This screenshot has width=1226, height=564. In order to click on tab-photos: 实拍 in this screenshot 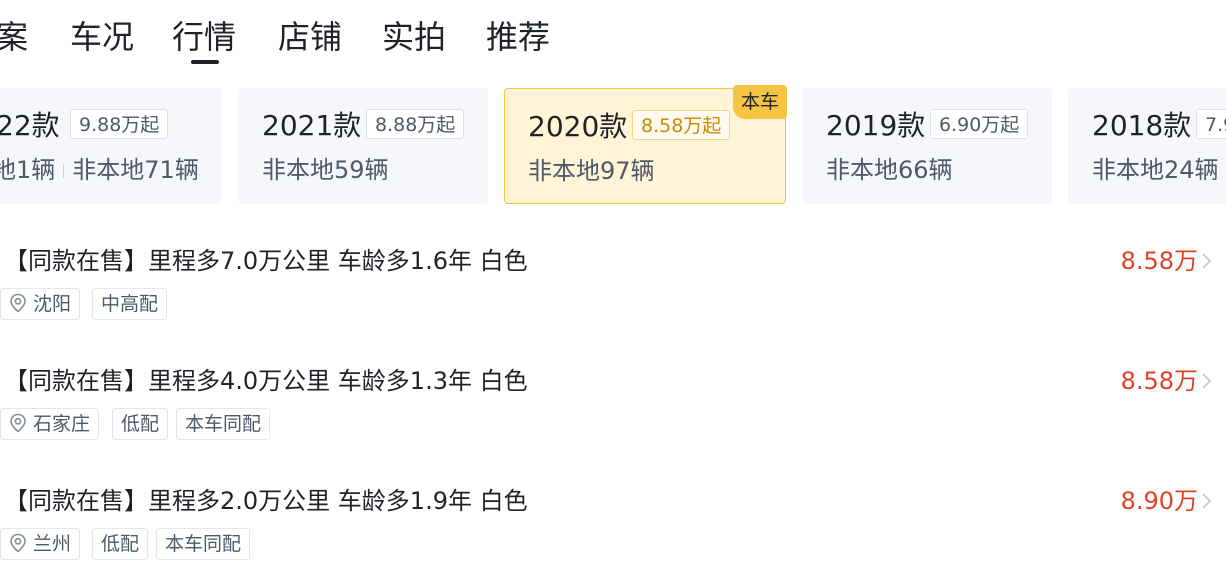, I will do `click(414, 37)`.